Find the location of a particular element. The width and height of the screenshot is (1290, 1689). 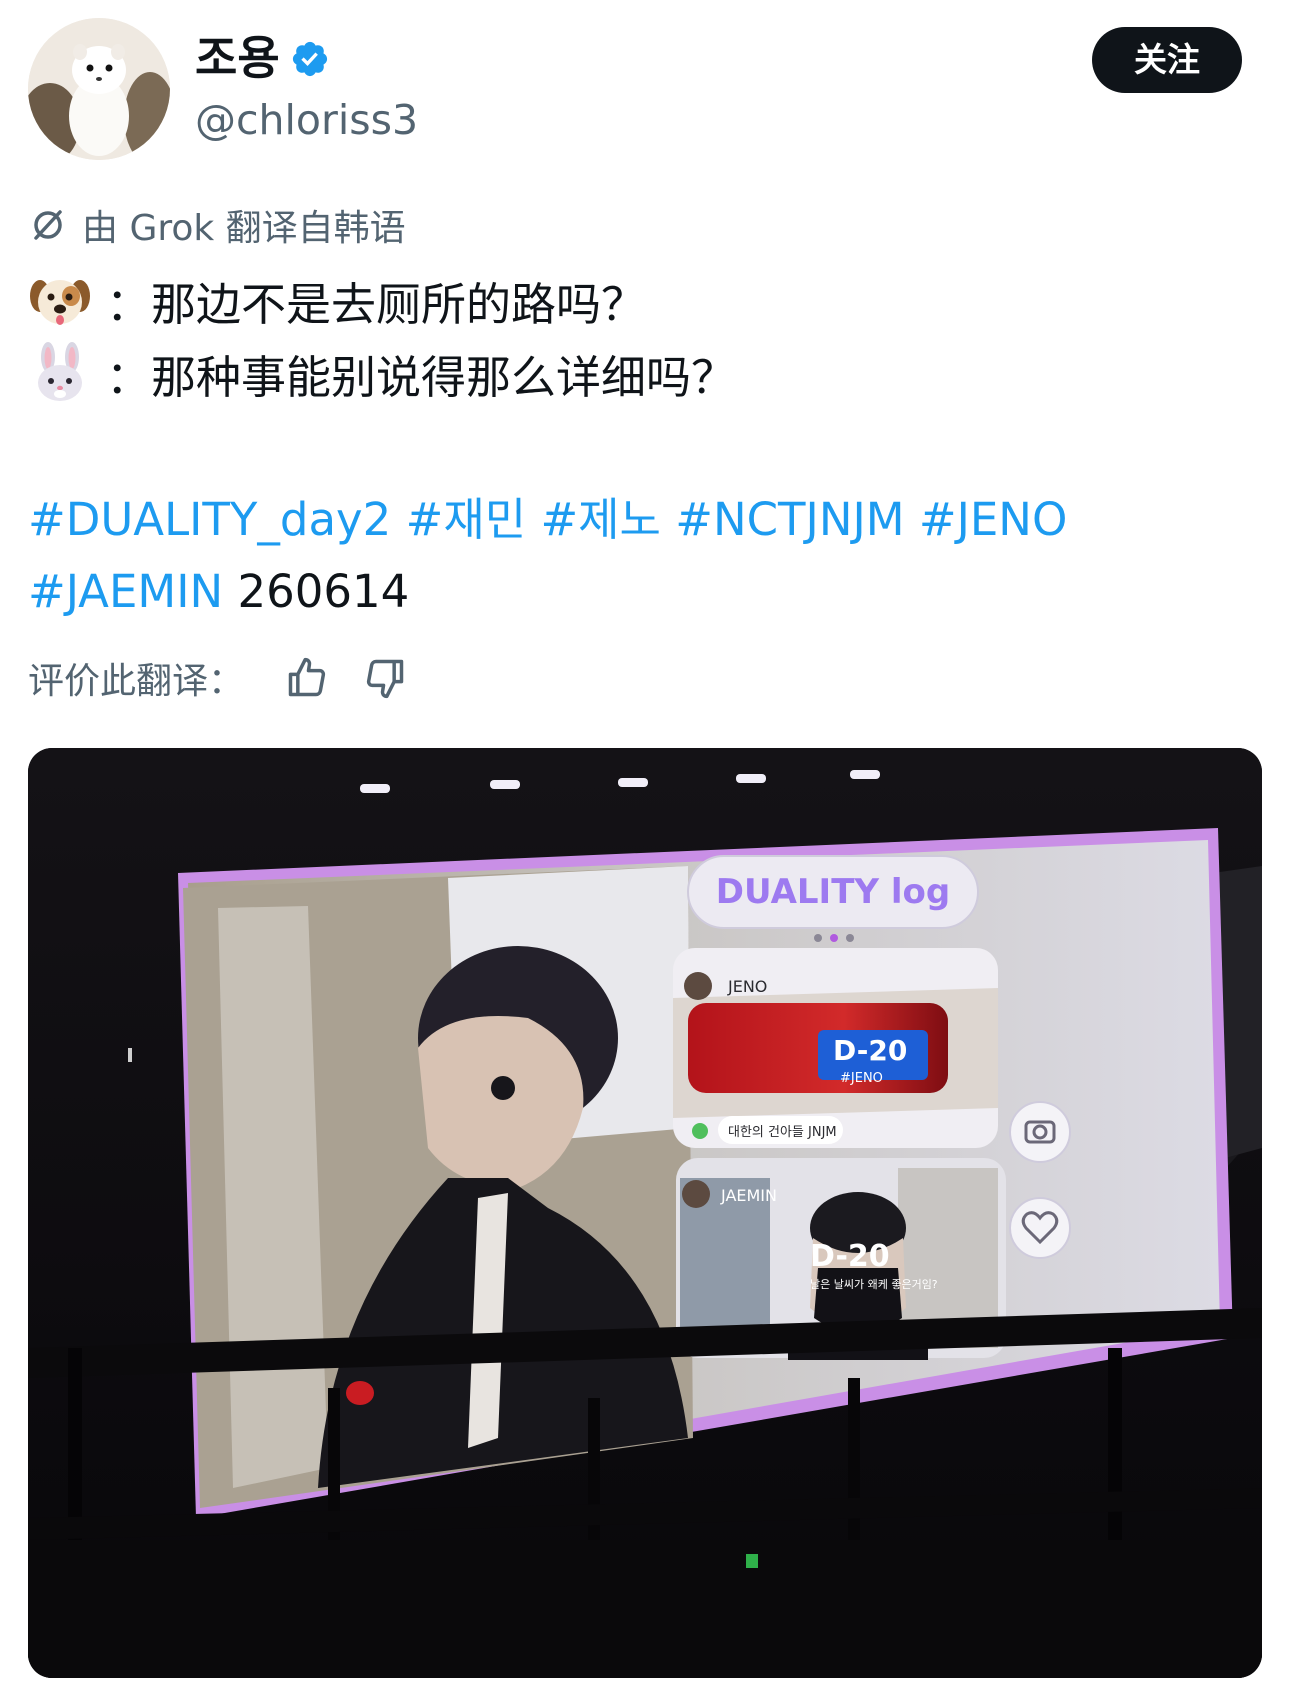

verified-badge-icon is located at coordinates (310, 59).